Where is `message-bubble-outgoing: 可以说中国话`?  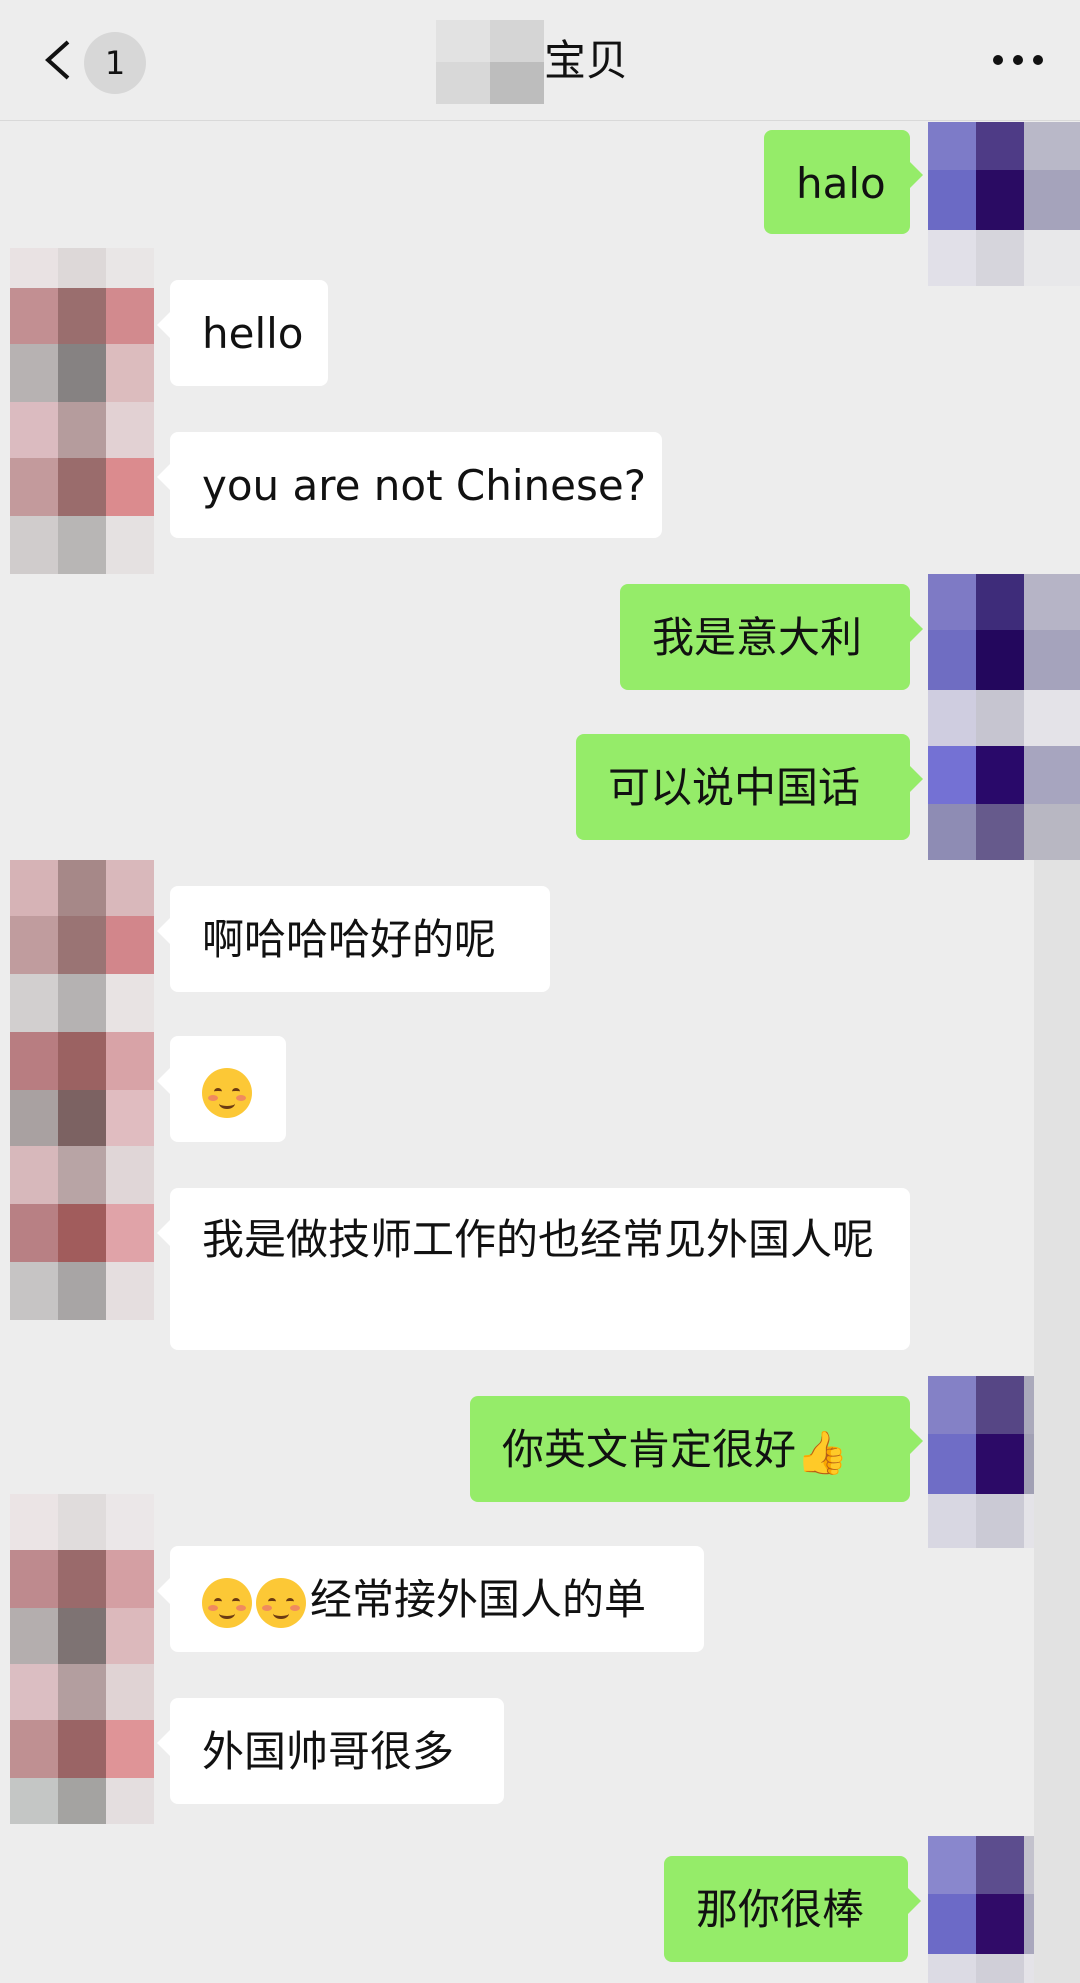 message-bubble-outgoing: 可以说中国话 is located at coordinates (749, 787).